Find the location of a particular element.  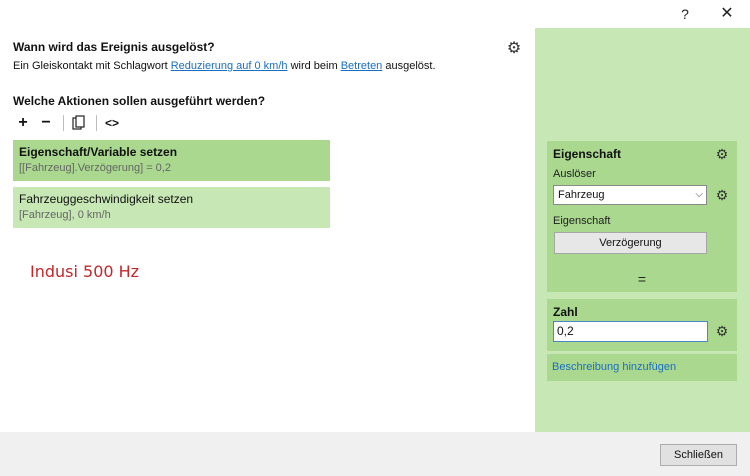

code-view-button: <> is located at coordinates (112, 123).